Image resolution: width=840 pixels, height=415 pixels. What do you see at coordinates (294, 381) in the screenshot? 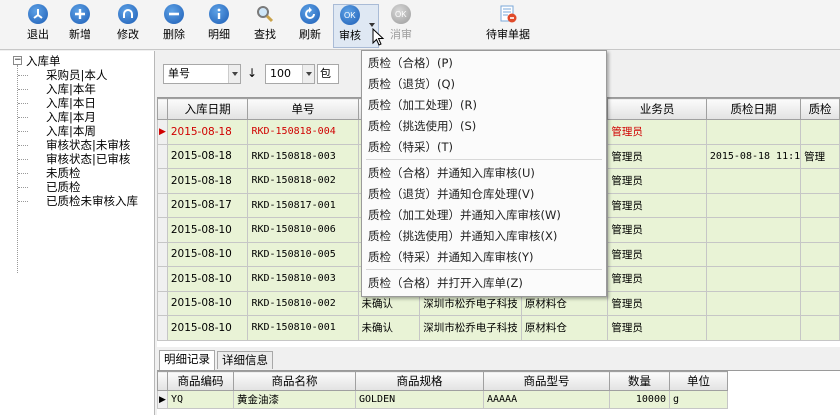
I see `col-header-product-name: 商品名称` at bounding box center [294, 381].